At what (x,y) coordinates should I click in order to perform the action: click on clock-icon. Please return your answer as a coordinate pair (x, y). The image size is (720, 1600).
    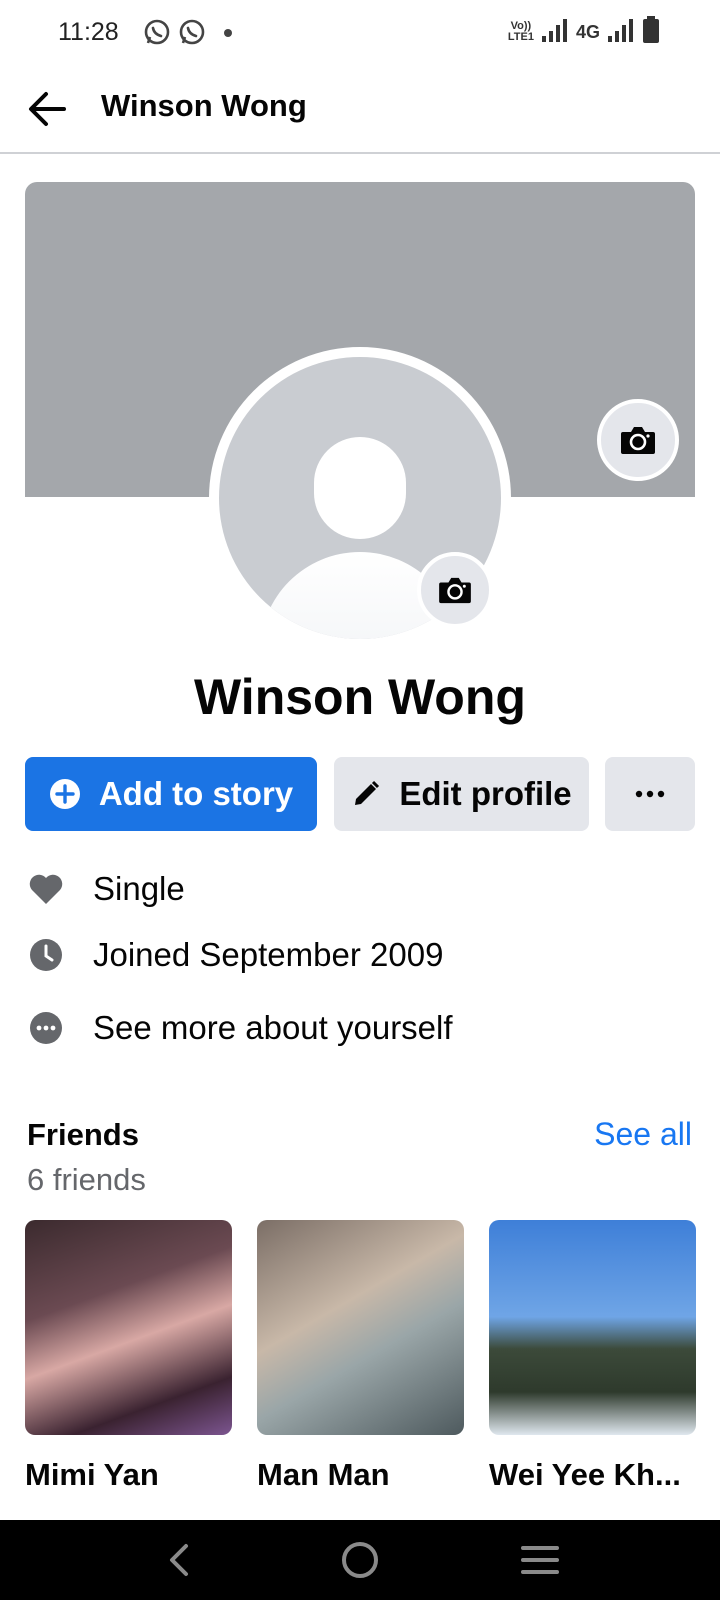
    Looking at the image, I should click on (46, 955).